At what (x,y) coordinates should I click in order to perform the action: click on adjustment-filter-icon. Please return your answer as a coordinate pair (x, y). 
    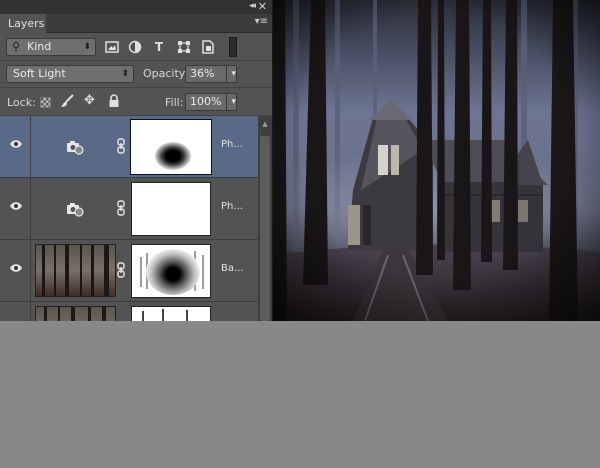
    Looking at the image, I should click on (135, 47).